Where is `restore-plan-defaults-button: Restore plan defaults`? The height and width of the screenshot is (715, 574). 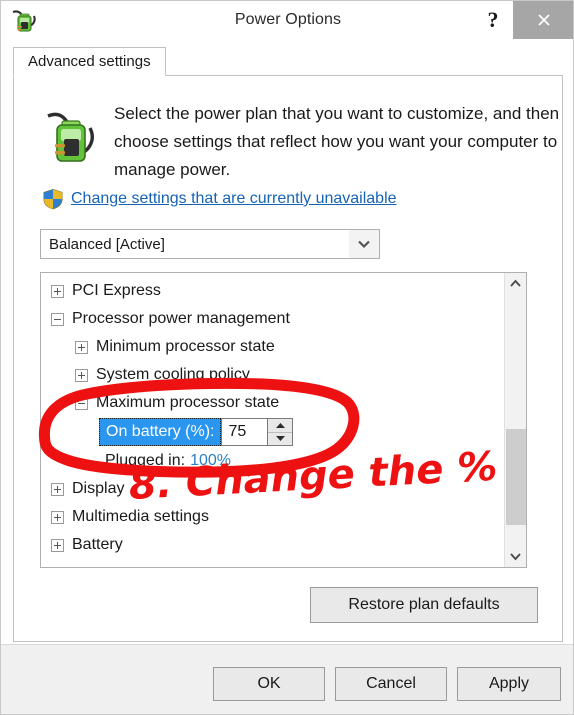 restore-plan-defaults-button: Restore plan defaults is located at coordinates (424, 605).